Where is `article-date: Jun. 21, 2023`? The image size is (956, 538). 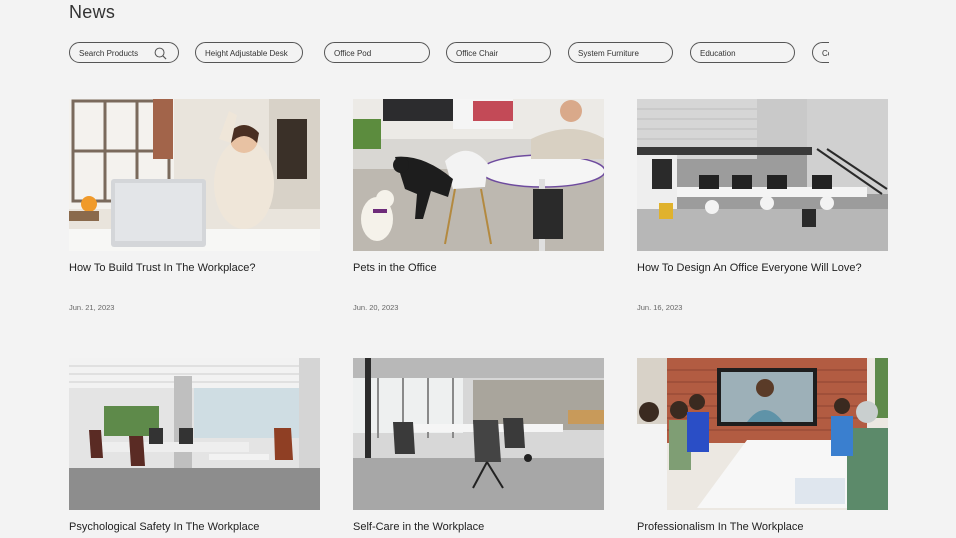
article-date: Jun. 21, 2023 is located at coordinates (92, 307).